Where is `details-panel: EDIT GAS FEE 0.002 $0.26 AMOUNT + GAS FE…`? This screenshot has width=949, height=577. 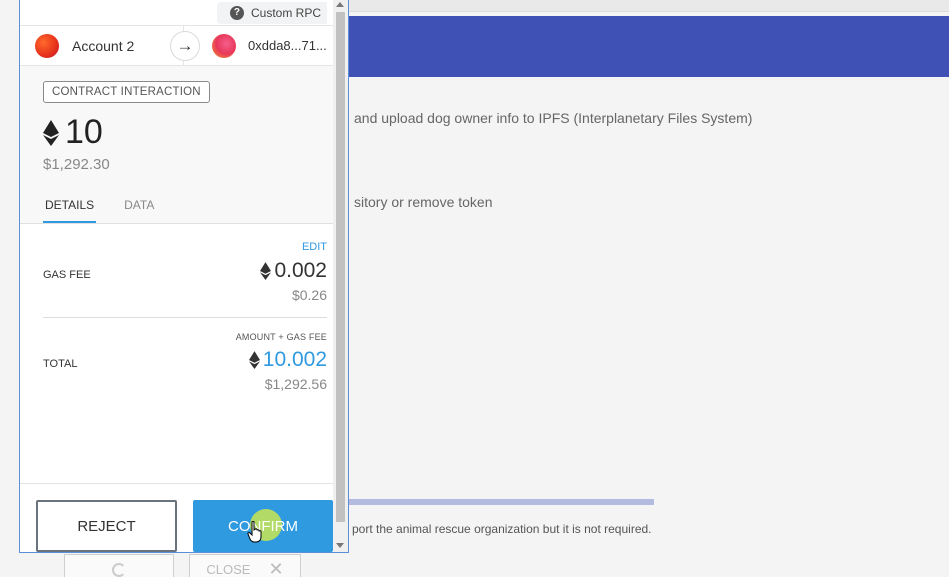 details-panel: EDIT GAS FEE 0.002 $0.26 AMOUNT + GAS FE… is located at coordinates (176, 316).